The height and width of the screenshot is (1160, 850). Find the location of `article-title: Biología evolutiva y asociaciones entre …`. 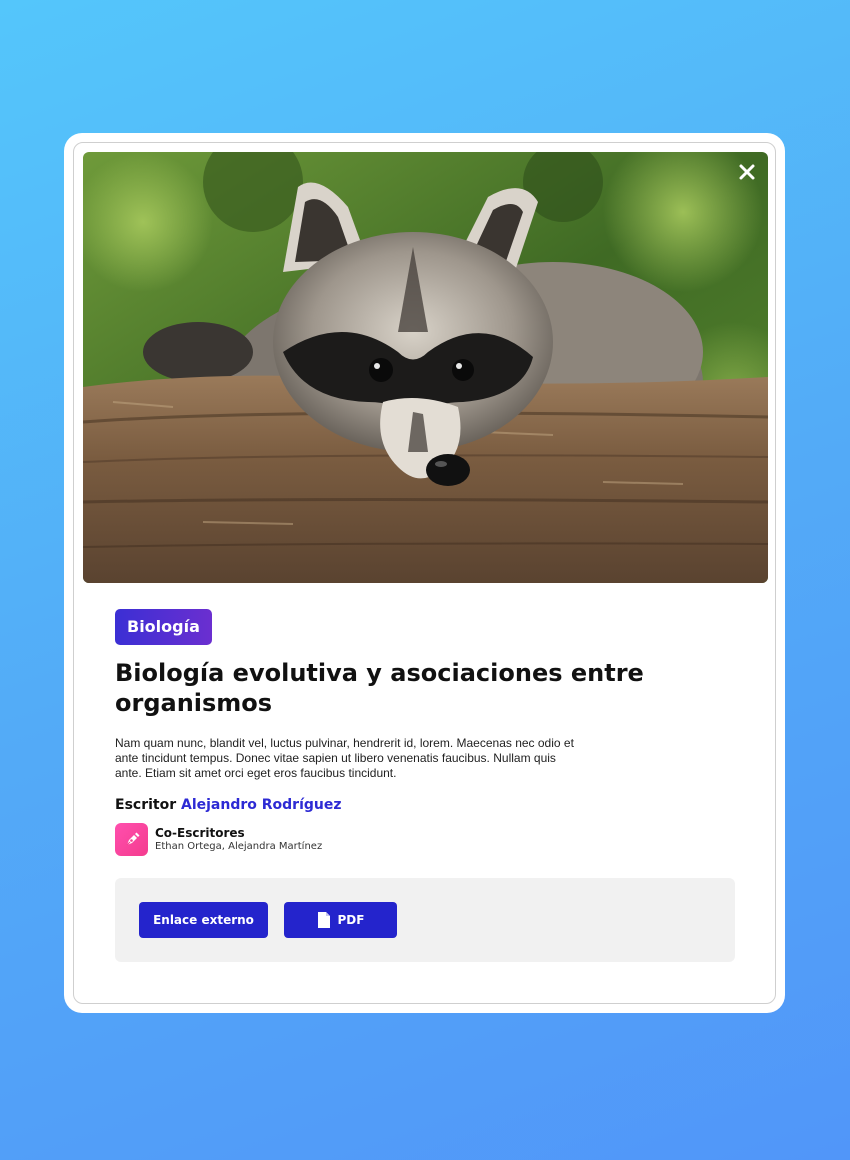

article-title: Biología evolutiva y asociaciones entre … is located at coordinates (379, 688).